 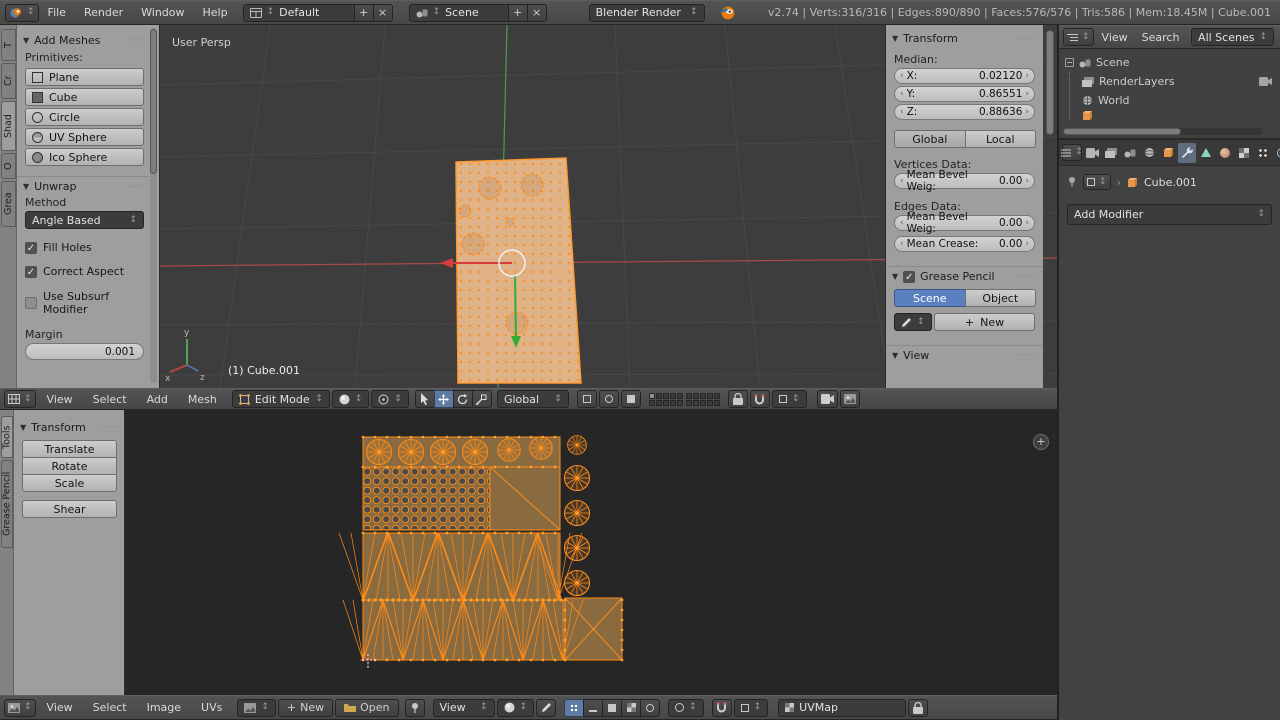 What do you see at coordinates (443, 399) in the screenshot?
I see `manipulator-translate-button` at bounding box center [443, 399].